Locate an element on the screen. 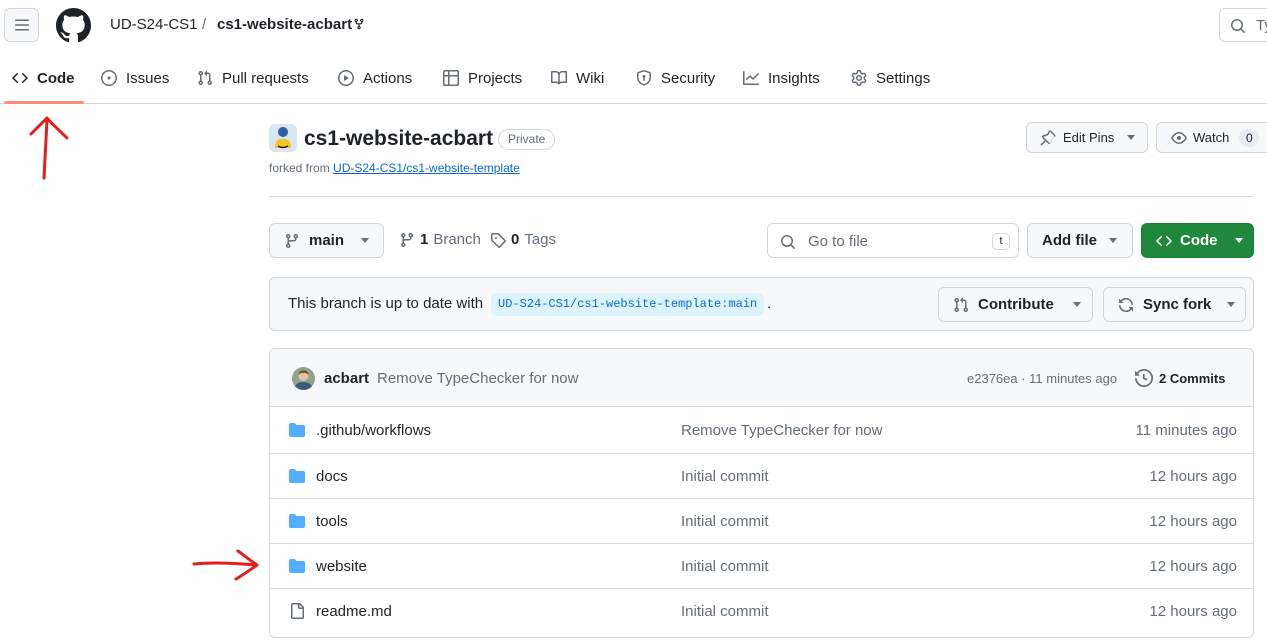 Image resolution: width=1267 pixels, height=643 pixels. code-button-label: Code is located at coordinates (1199, 240).